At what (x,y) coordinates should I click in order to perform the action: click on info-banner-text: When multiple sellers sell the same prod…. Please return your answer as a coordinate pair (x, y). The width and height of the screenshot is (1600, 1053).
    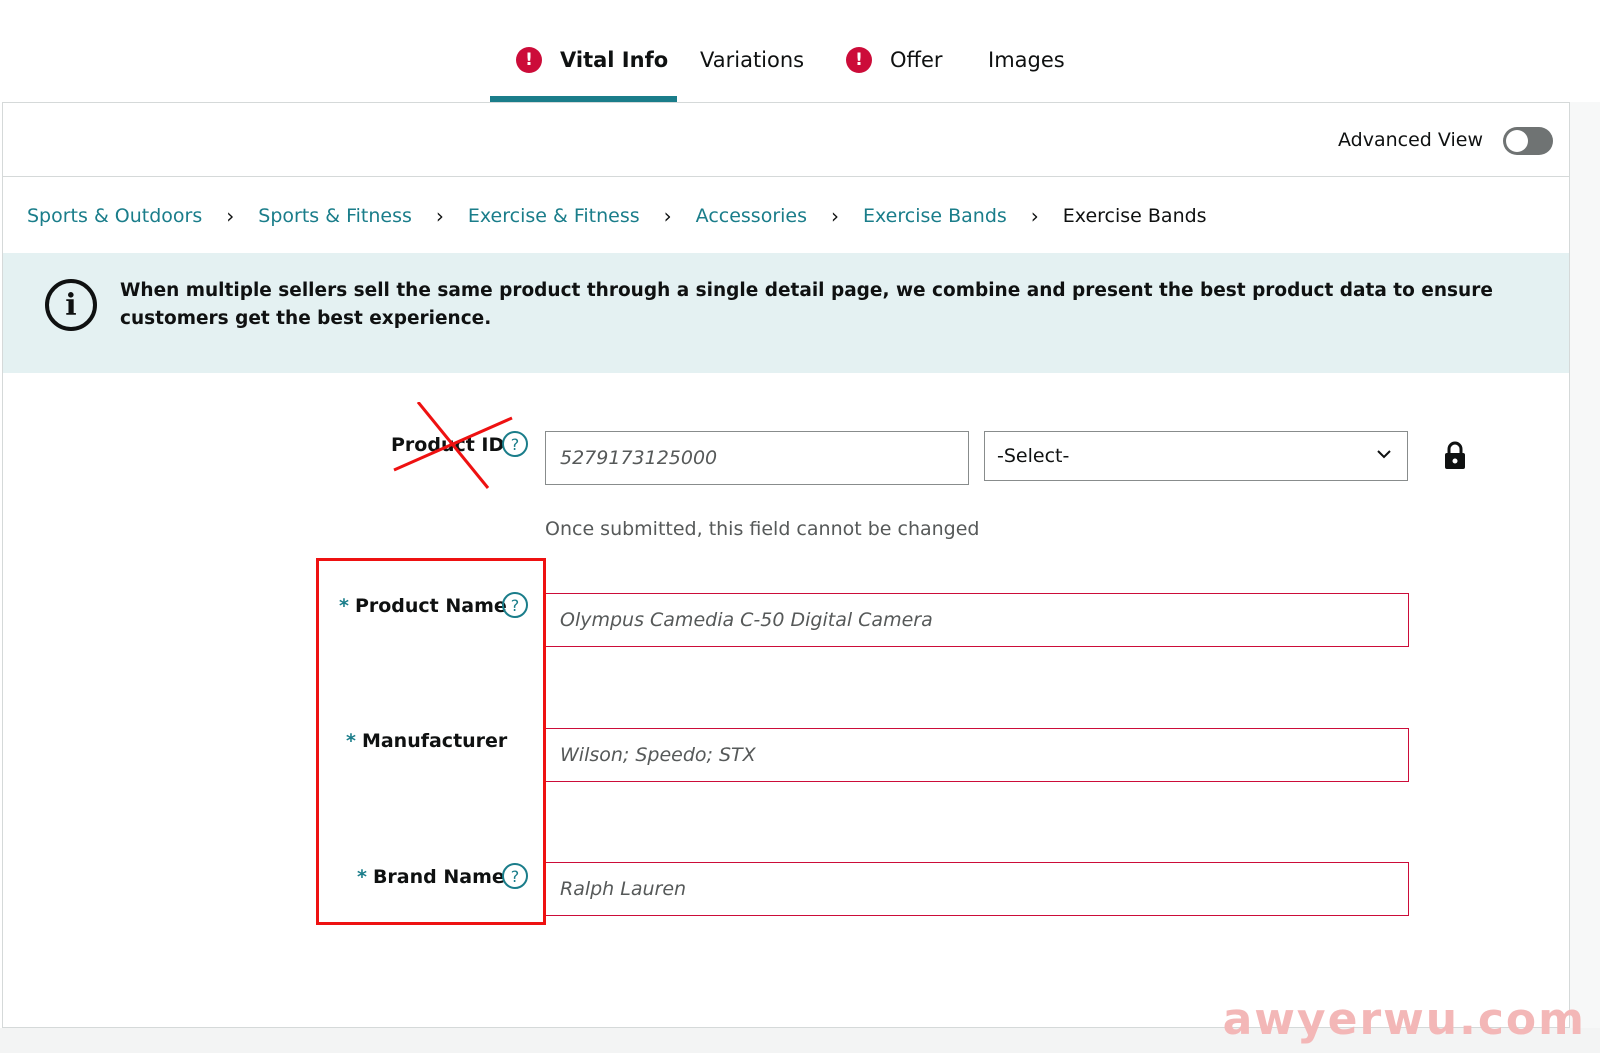
    Looking at the image, I should click on (806, 304).